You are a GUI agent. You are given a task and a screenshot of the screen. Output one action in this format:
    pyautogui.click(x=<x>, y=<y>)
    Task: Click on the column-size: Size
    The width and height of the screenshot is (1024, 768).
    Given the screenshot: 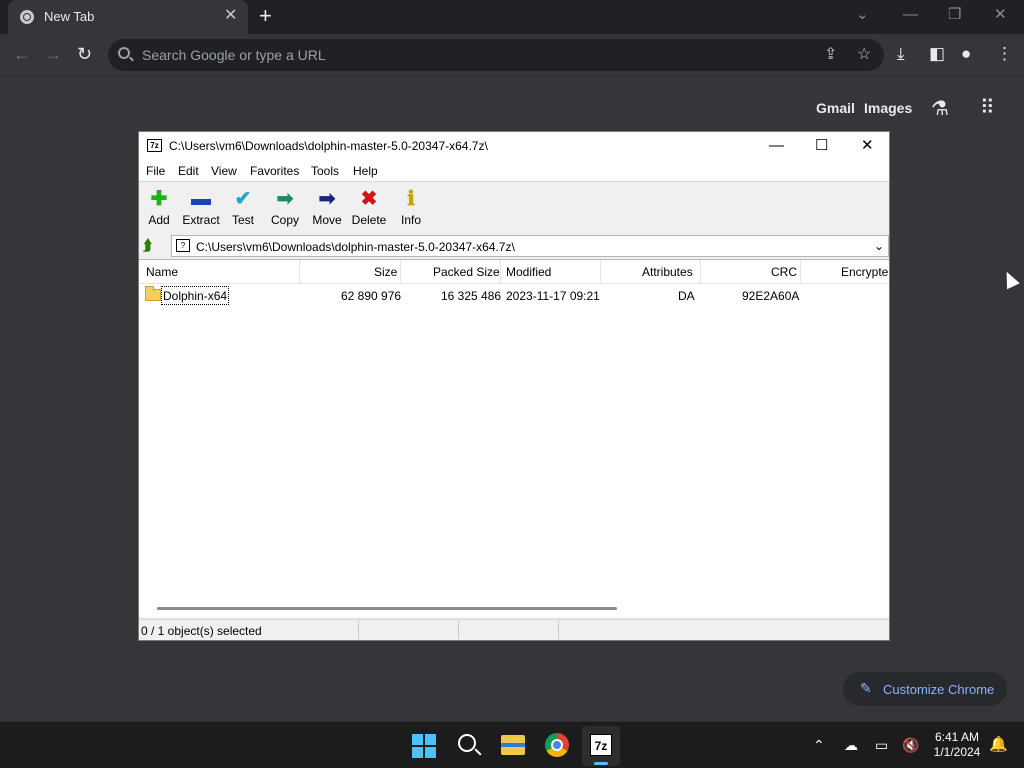 What is the action you would take?
    pyautogui.click(x=385, y=272)
    